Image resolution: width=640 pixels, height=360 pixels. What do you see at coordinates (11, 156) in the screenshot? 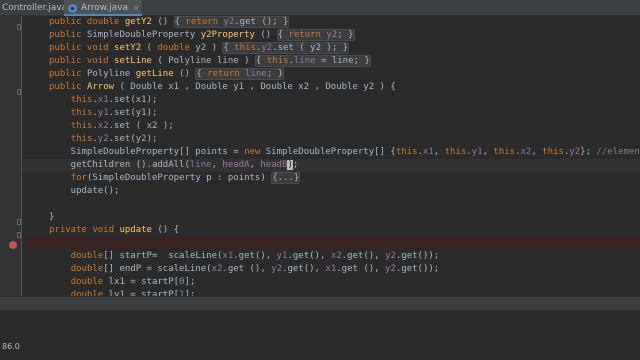
I see `editor-gutter` at bounding box center [11, 156].